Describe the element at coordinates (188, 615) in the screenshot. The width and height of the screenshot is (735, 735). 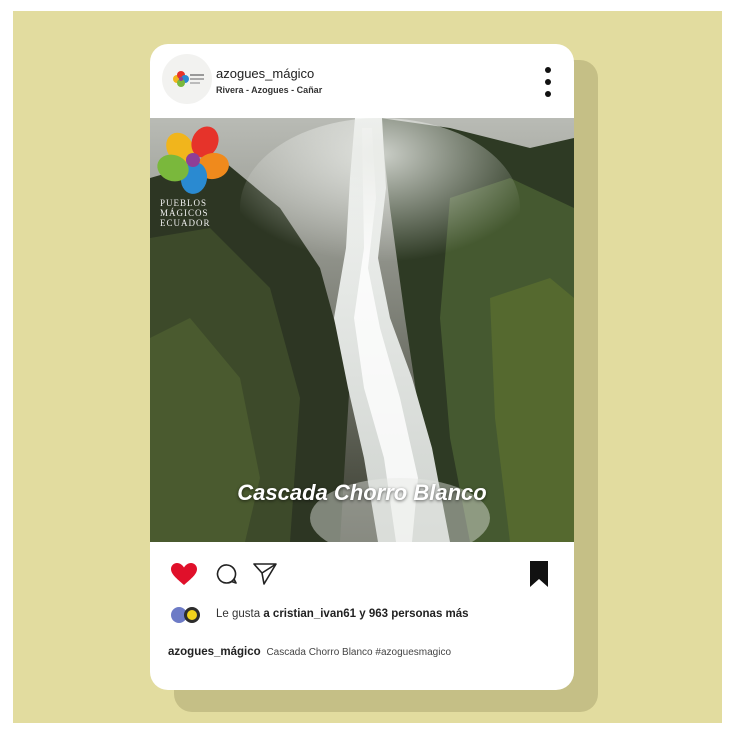
I see `liker-avatars` at that location.